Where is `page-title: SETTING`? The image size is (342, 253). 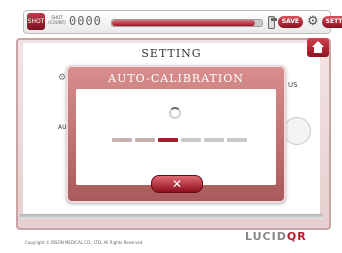
page-title: SETTING is located at coordinates (171, 53).